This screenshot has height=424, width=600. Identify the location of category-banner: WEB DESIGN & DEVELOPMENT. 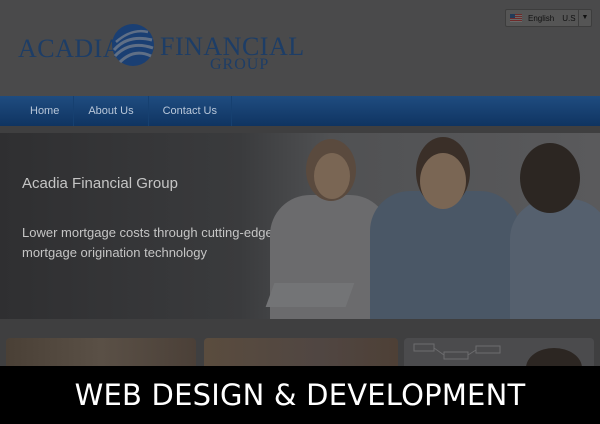
(300, 395).